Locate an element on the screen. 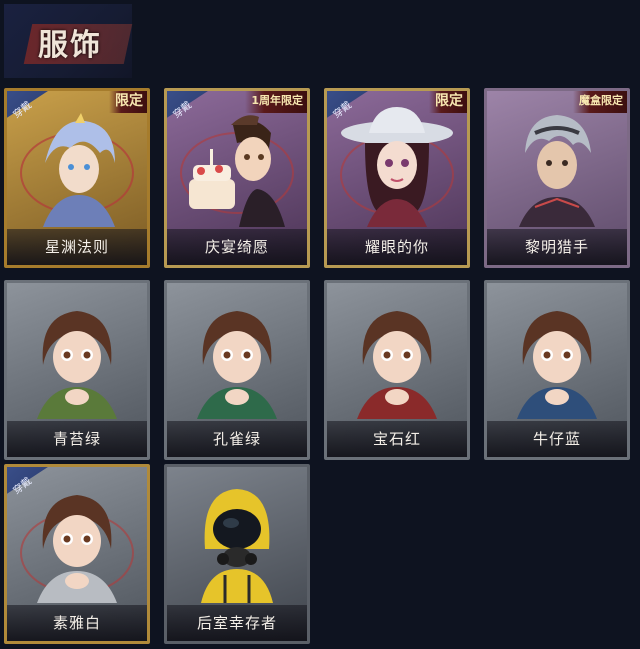 Image resolution: width=640 pixels, height=649 pixels. character-portrait-girl-white is located at coordinates (77, 549).